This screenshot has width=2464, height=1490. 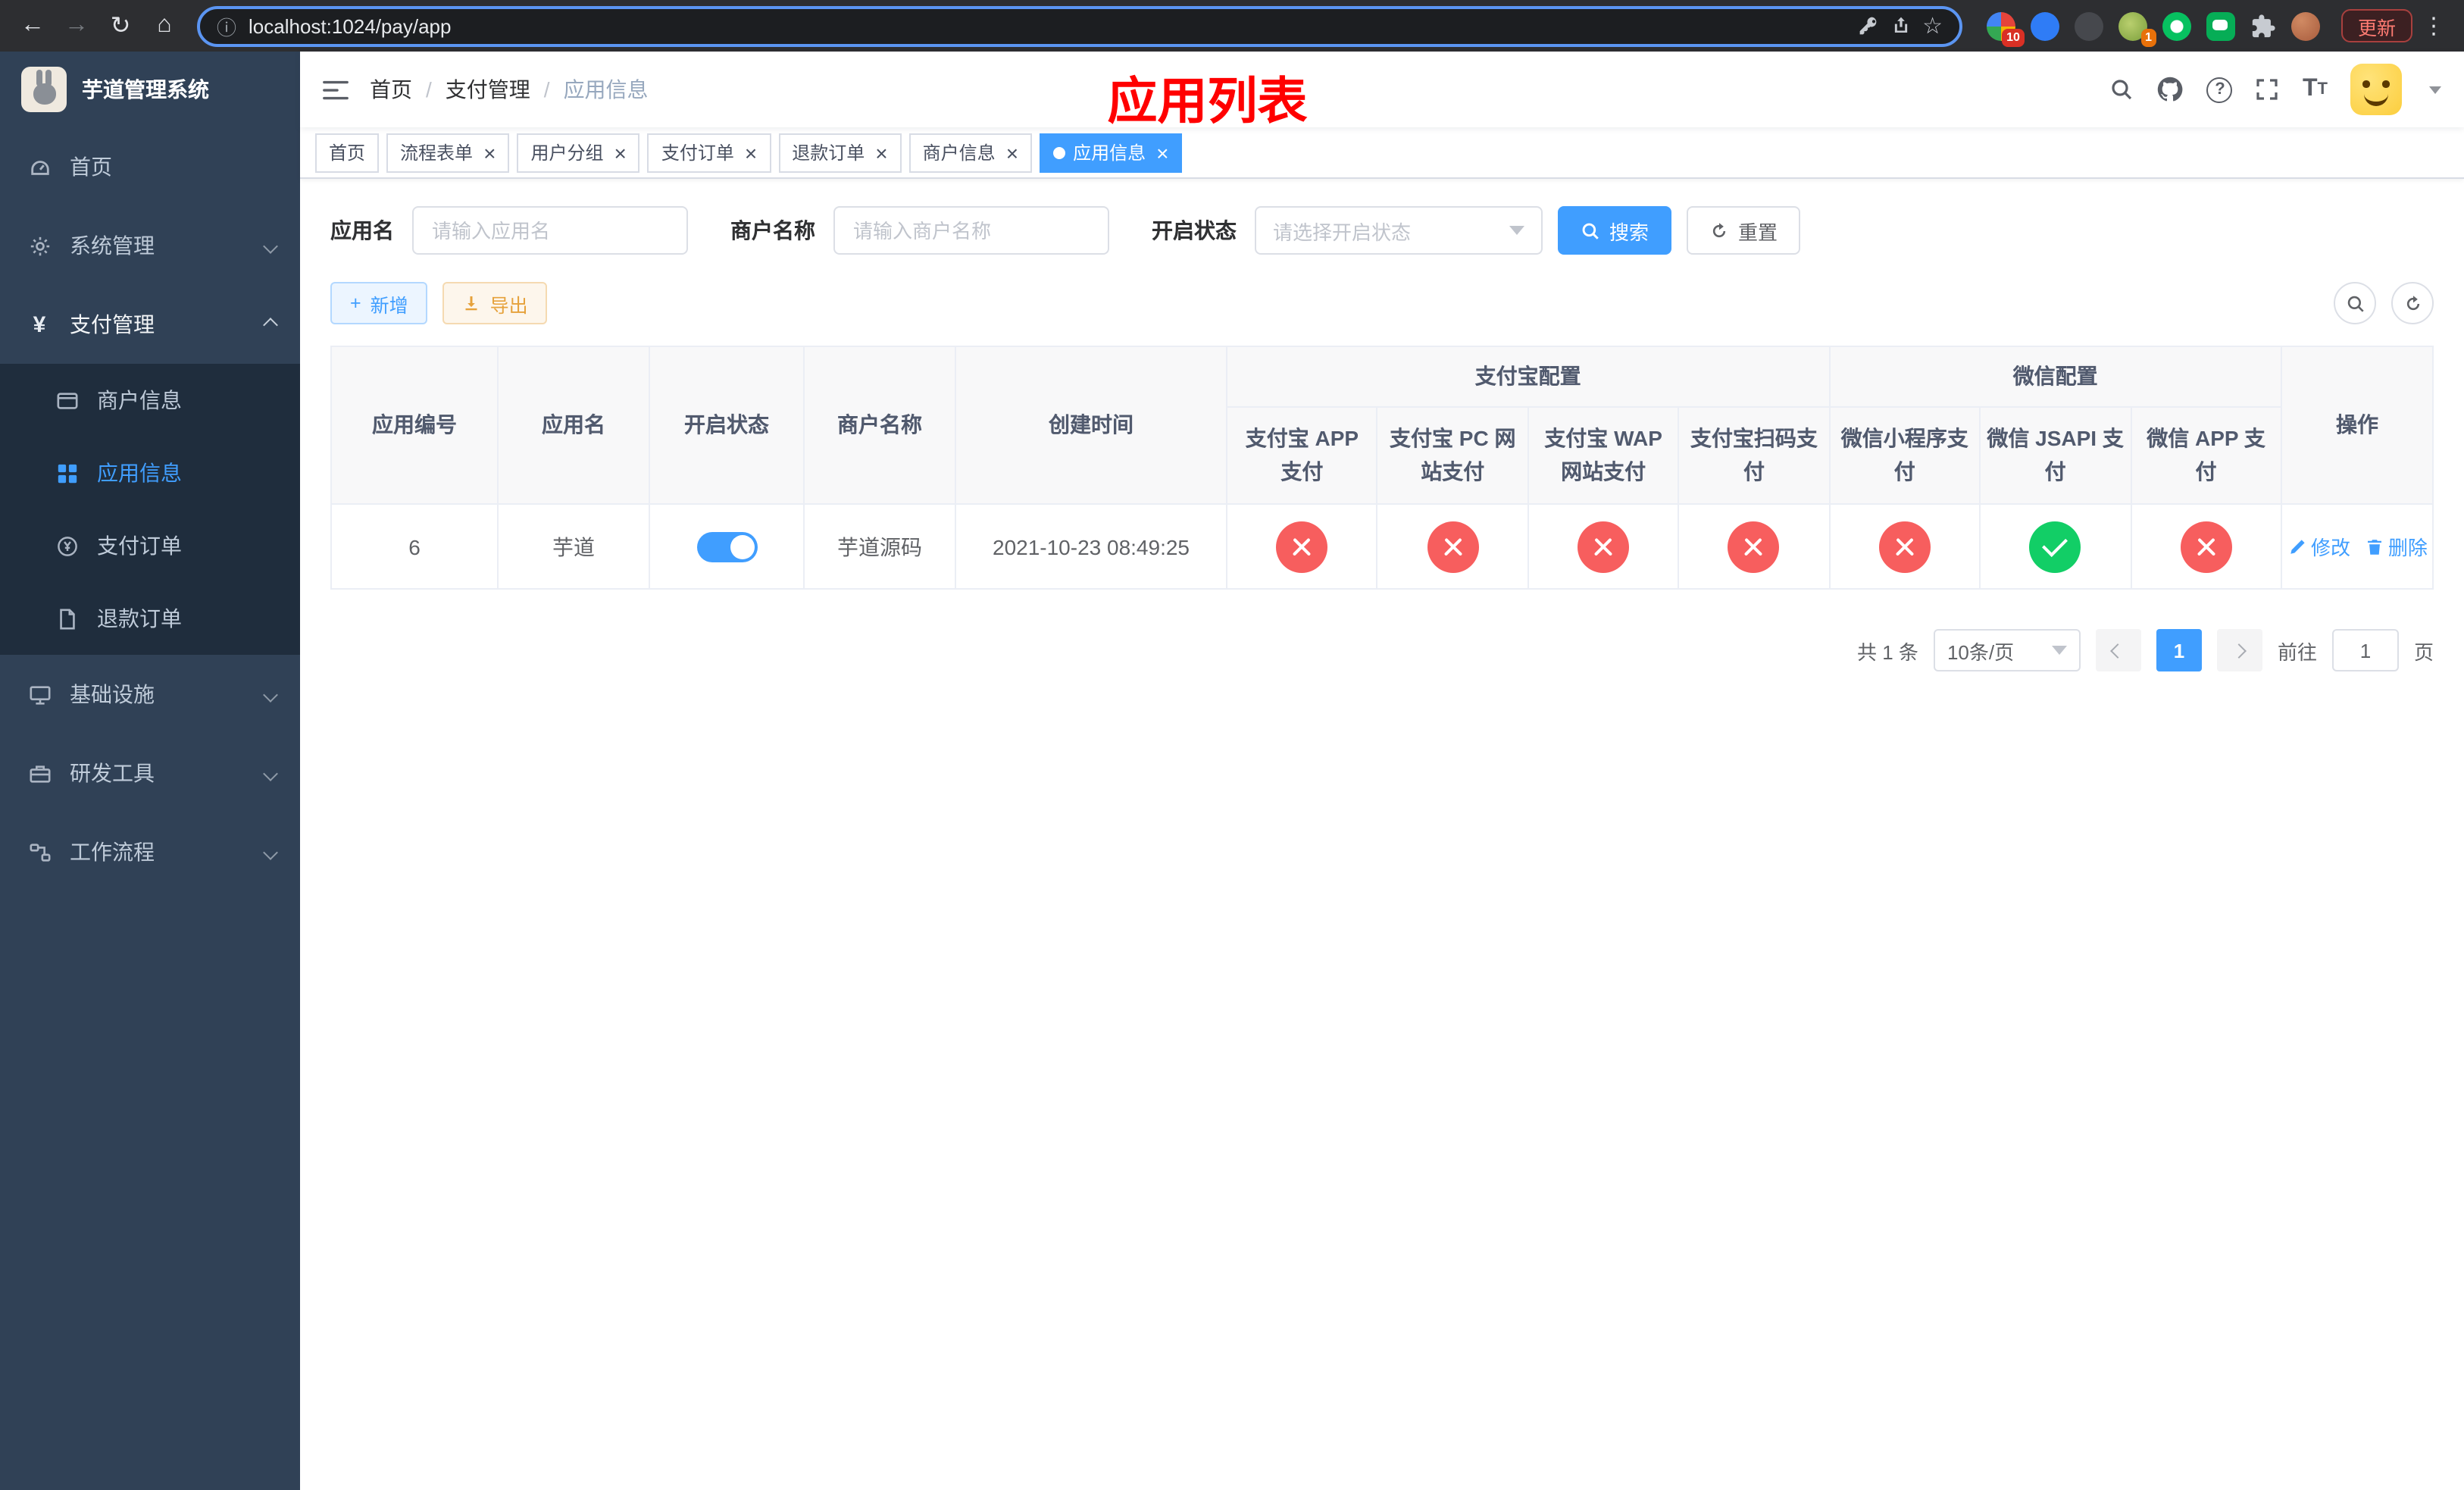 I want to click on password-key-icon, so click(x=1867, y=26).